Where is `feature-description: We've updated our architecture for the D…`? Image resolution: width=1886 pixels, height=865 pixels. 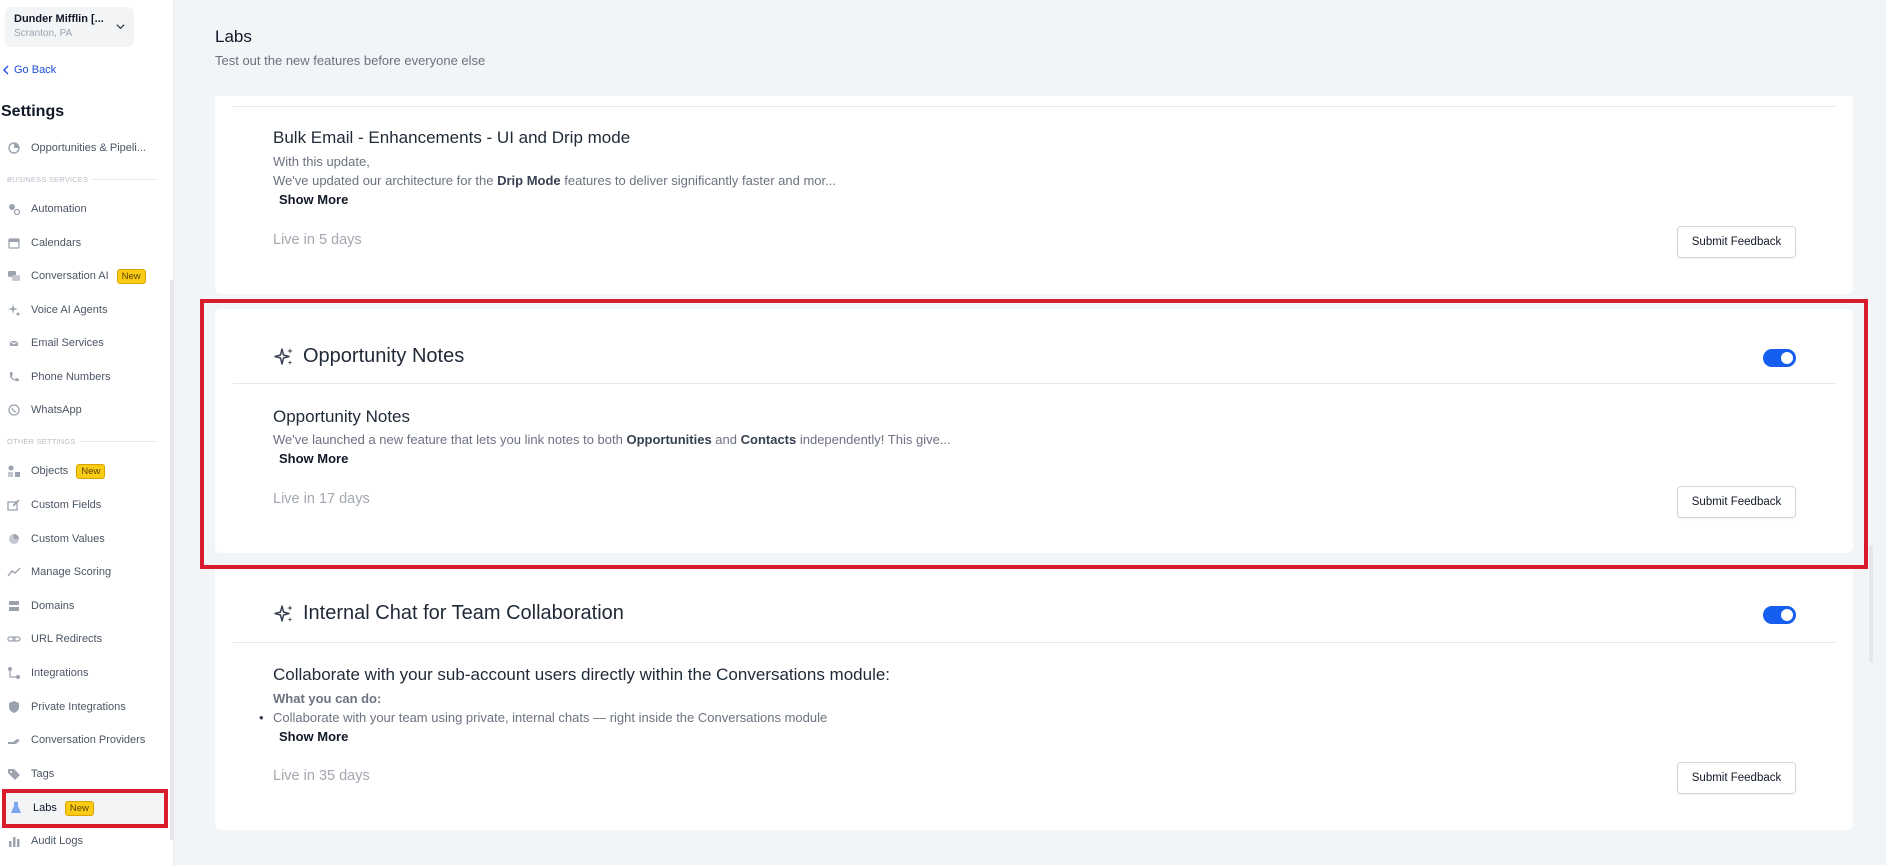 feature-description: We've updated our architecture for the D… is located at coordinates (554, 180).